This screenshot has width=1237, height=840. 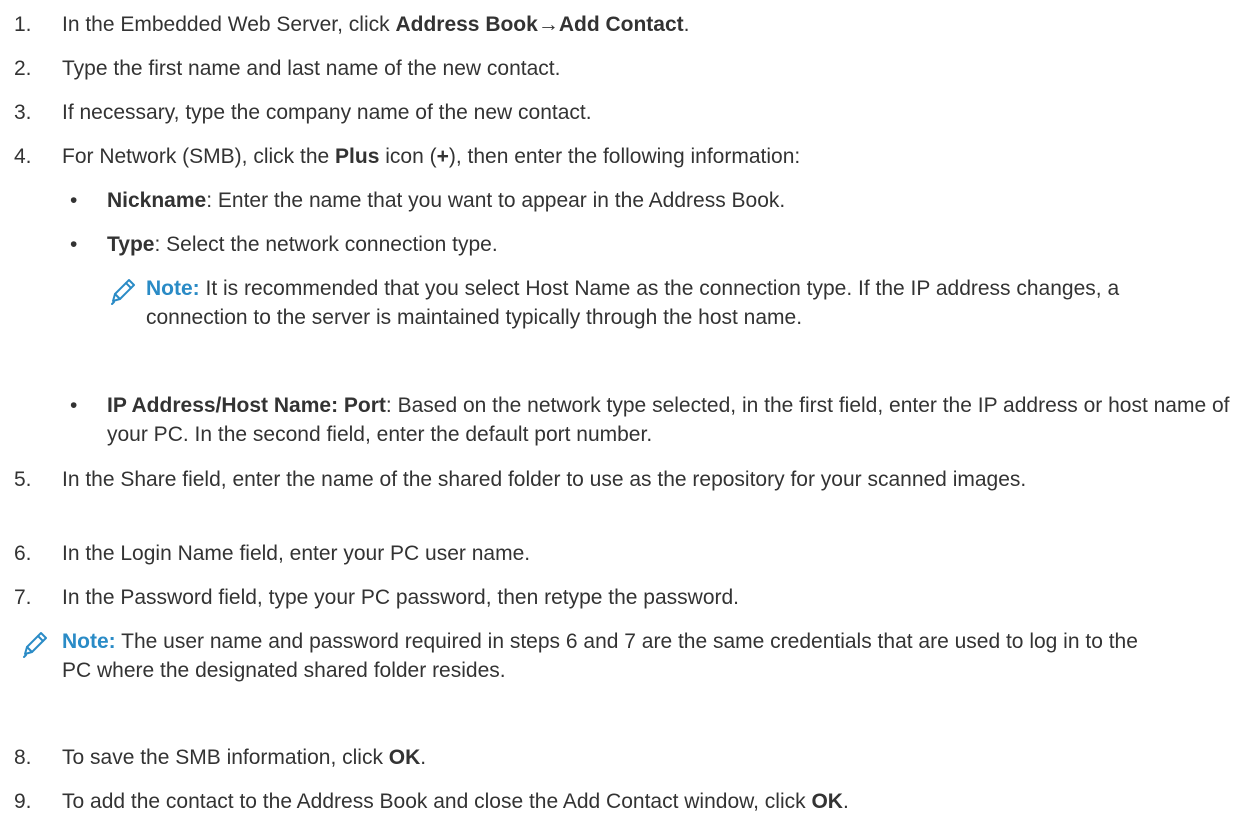 What do you see at coordinates (624, 156) in the screenshot?
I see `step-text-end: ), then enter the following information:` at bounding box center [624, 156].